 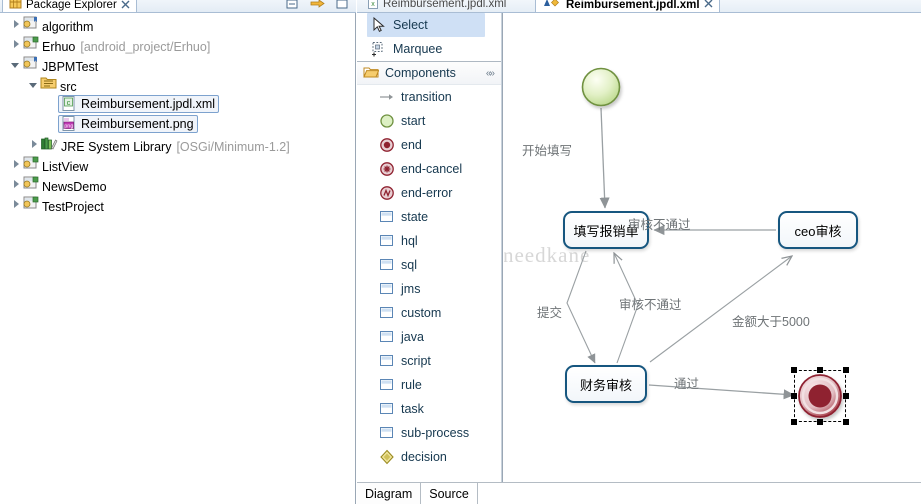 What do you see at coordinates (387, 265) in the screenshot?
I see `sql-node-icon` at bounding box center [387, 265].